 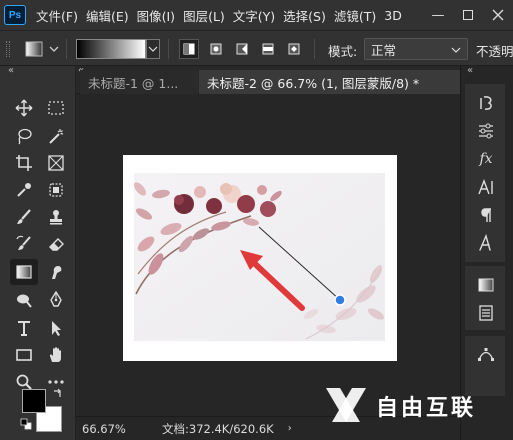 I want to click on reflected-gradient-icon, so click(x=268, y=49).